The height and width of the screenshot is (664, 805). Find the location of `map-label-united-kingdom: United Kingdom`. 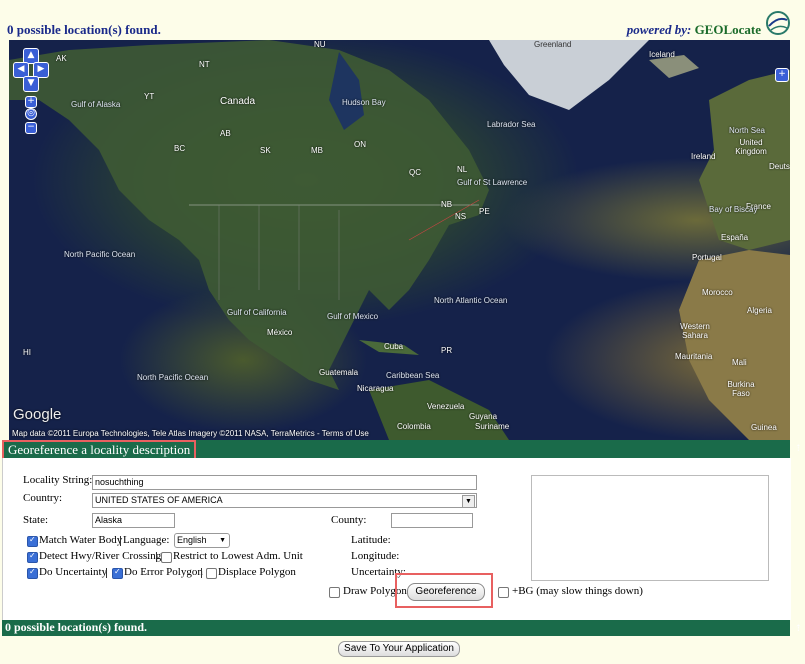

map-label-united-kingdom: United Kingdom is located at coordinates (751, 147).